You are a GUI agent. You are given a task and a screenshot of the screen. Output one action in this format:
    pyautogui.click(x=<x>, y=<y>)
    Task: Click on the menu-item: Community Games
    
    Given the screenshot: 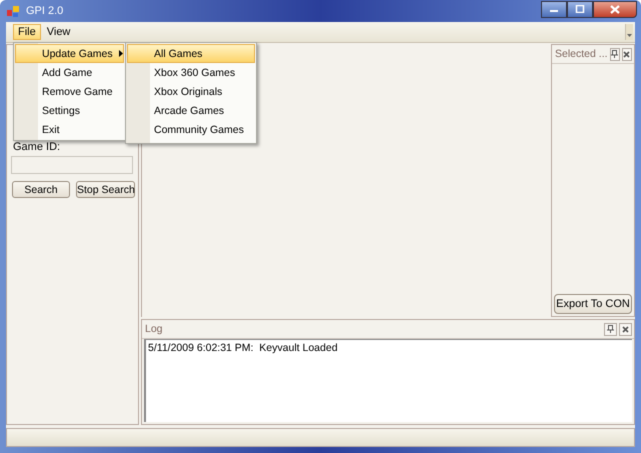 What is the action you would take?
    pyautogui.click(x=191, y=129)
    